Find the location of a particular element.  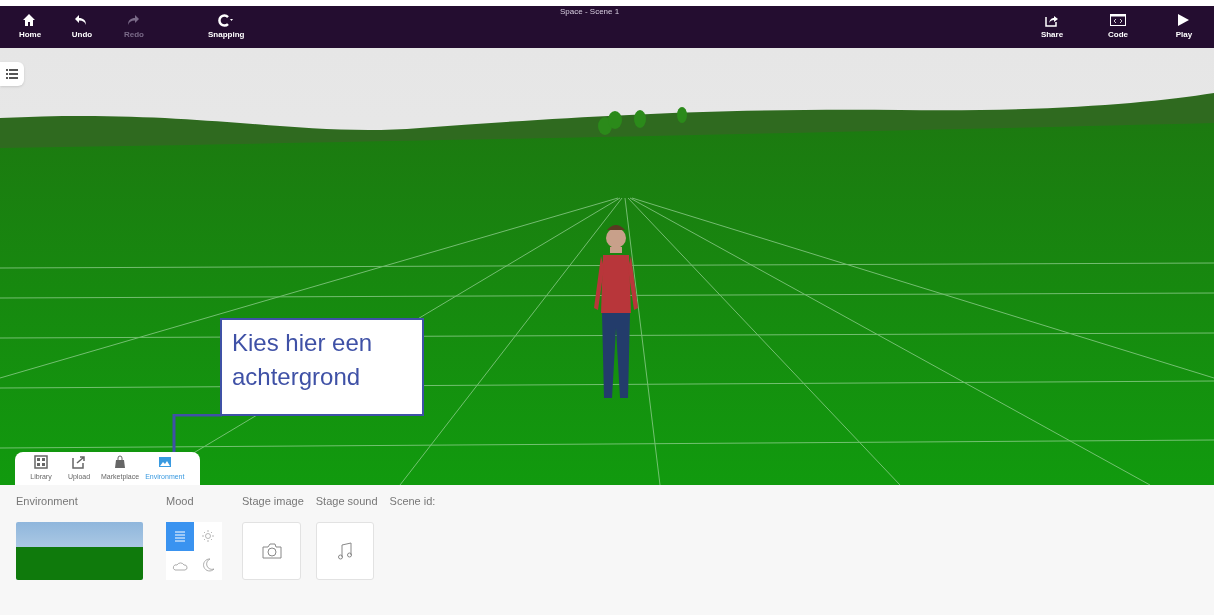

grid-icon is located at coordinates (41, 461).